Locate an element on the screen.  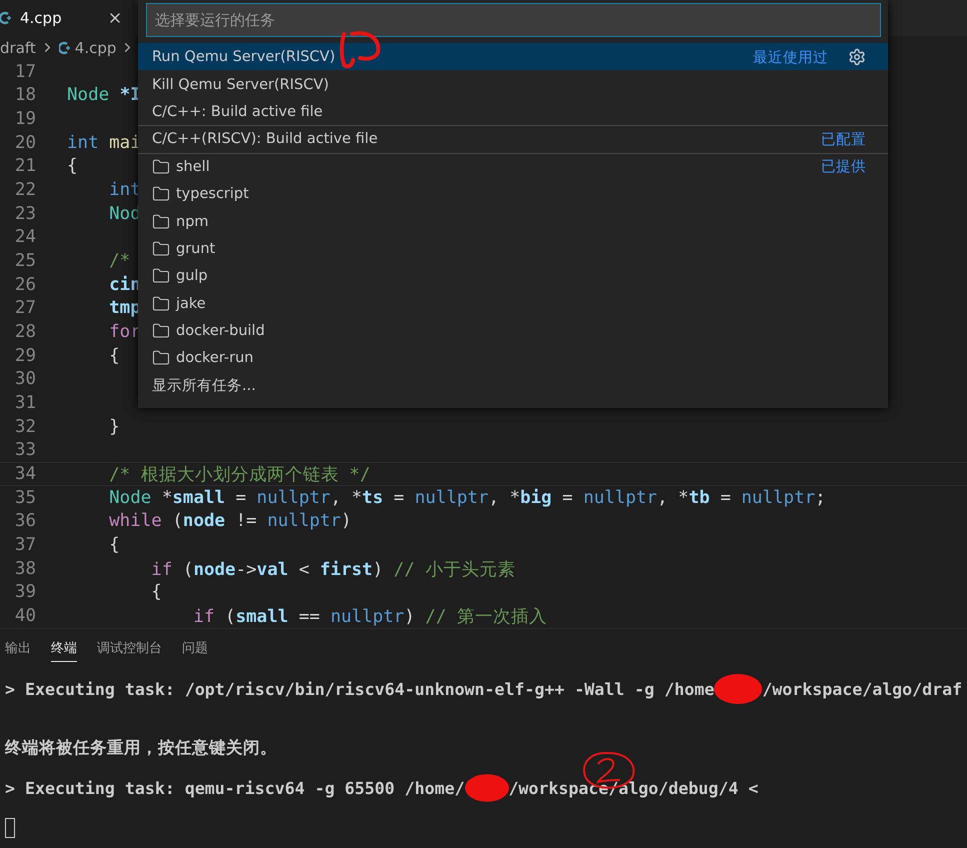
line-number: 29 is located at coordinates (25, 356).